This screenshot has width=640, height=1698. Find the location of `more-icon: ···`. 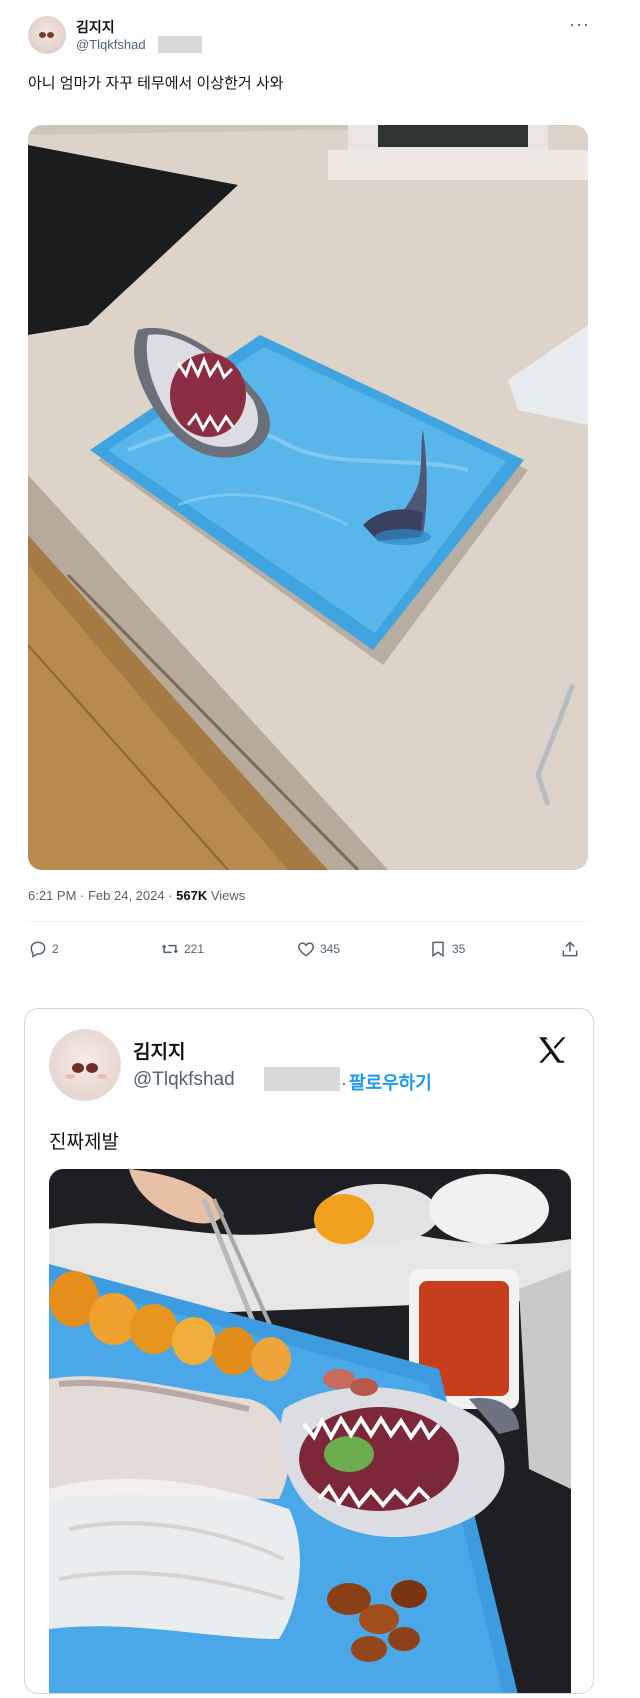

more-icon: ··· is located at coordinates (579, 24).